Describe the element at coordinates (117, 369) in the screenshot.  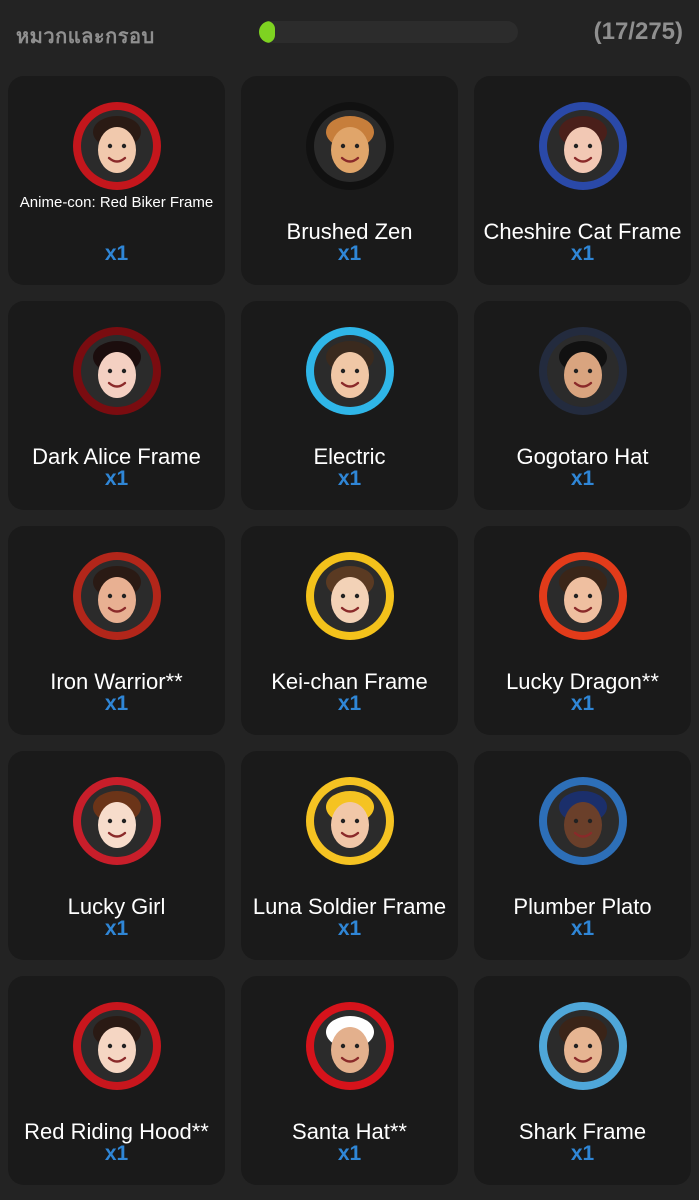
I see `dark-alice-frame-icon` at that location.